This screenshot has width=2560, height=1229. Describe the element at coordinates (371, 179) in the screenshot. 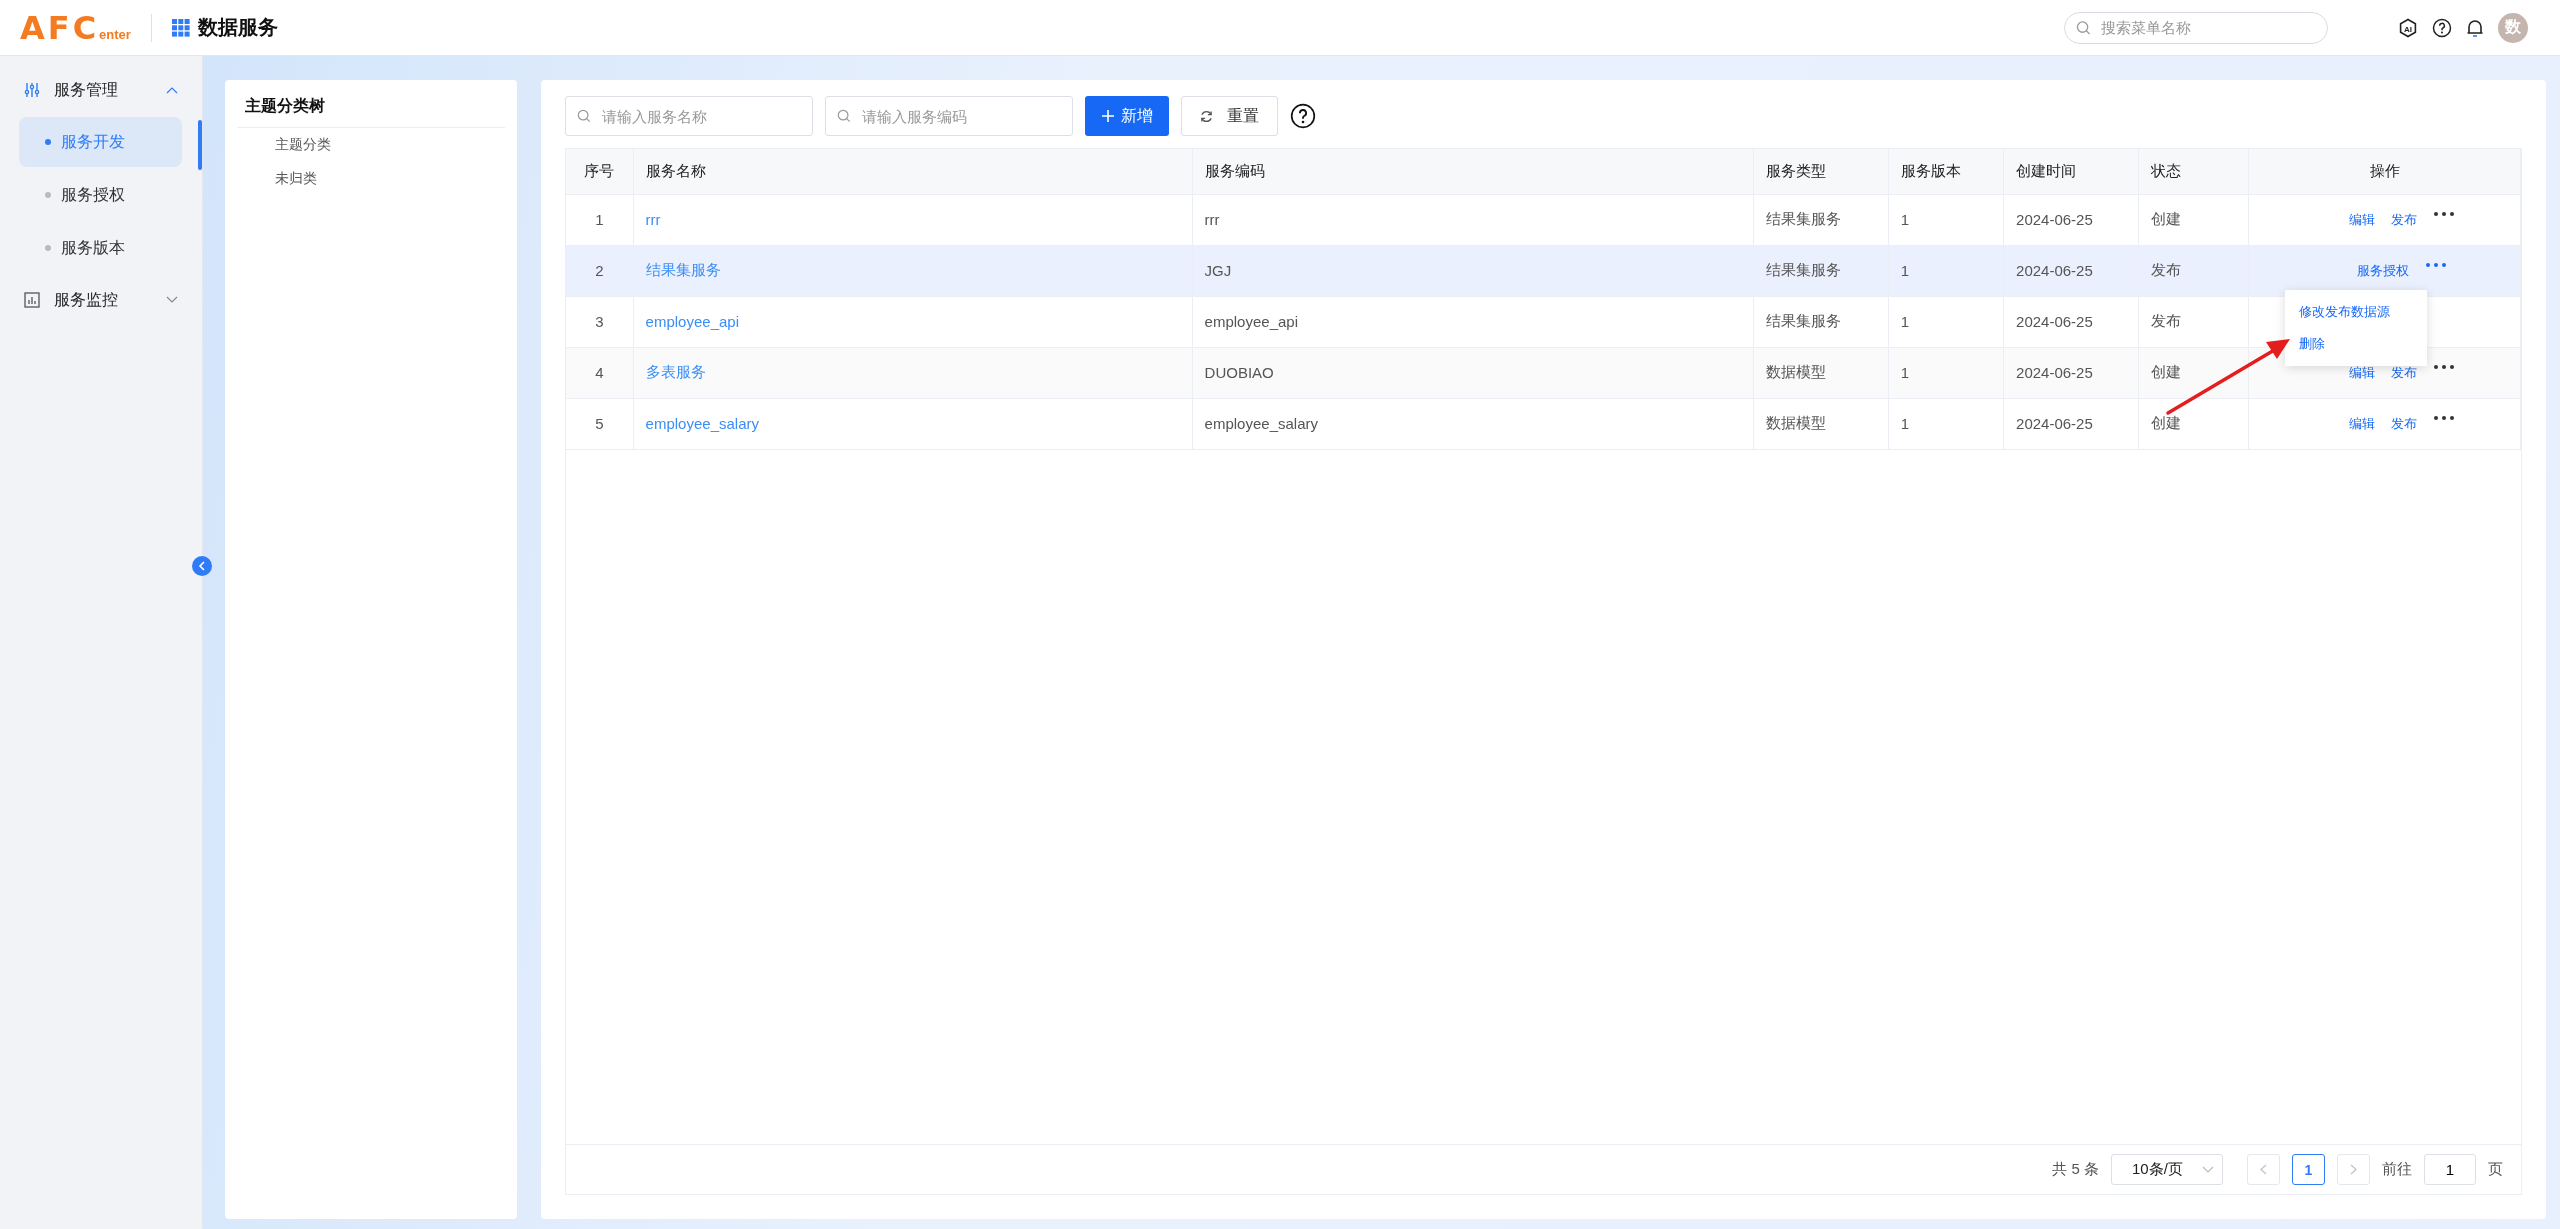

I see `tree-node: 未归类` at that location.